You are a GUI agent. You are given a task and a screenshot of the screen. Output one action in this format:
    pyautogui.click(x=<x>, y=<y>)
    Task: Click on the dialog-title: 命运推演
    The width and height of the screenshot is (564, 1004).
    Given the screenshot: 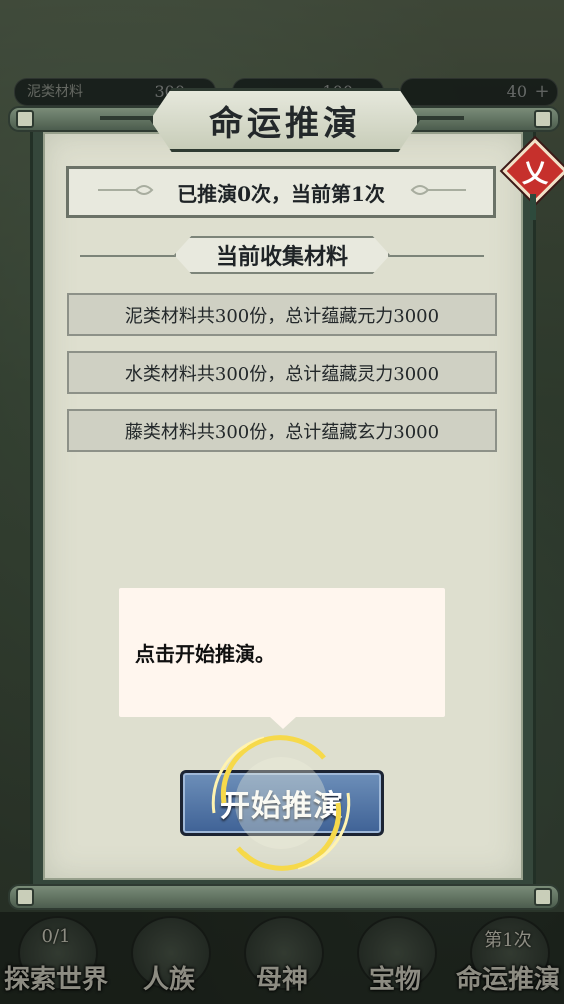 What is the action you would take?
    pyautogui.click(x=285, y=120)
    